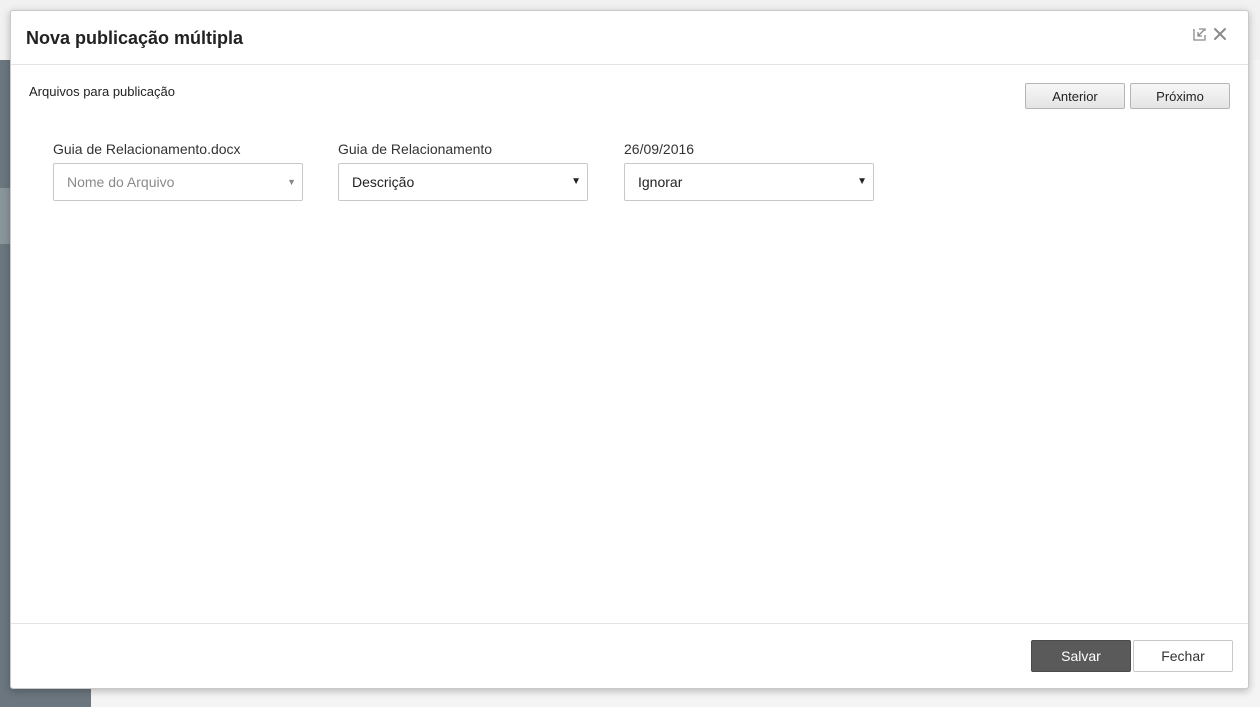  I want to click on next-button: Próximo, so click(1180, 96).